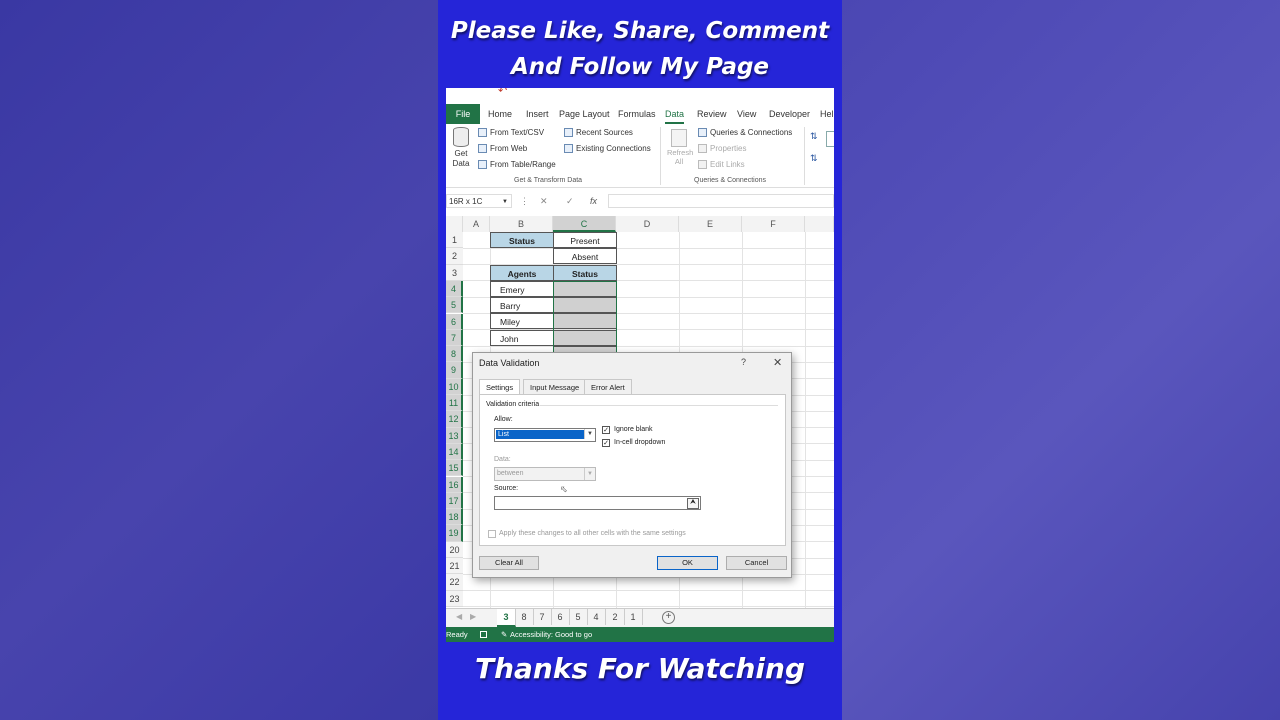 The image size is (1280, 720). I want to click on tab-help: Hel, so click(827, 114).